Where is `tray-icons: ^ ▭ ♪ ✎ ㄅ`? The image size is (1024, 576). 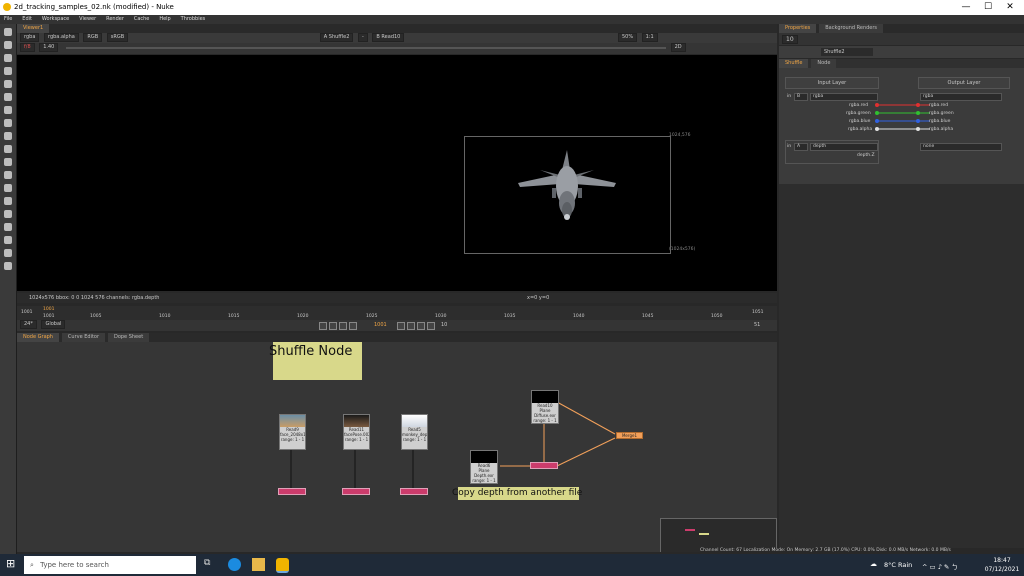
tray-icons: ^ ▭ ♪ ✎ ㄅ is located at coordinates (940, 566).